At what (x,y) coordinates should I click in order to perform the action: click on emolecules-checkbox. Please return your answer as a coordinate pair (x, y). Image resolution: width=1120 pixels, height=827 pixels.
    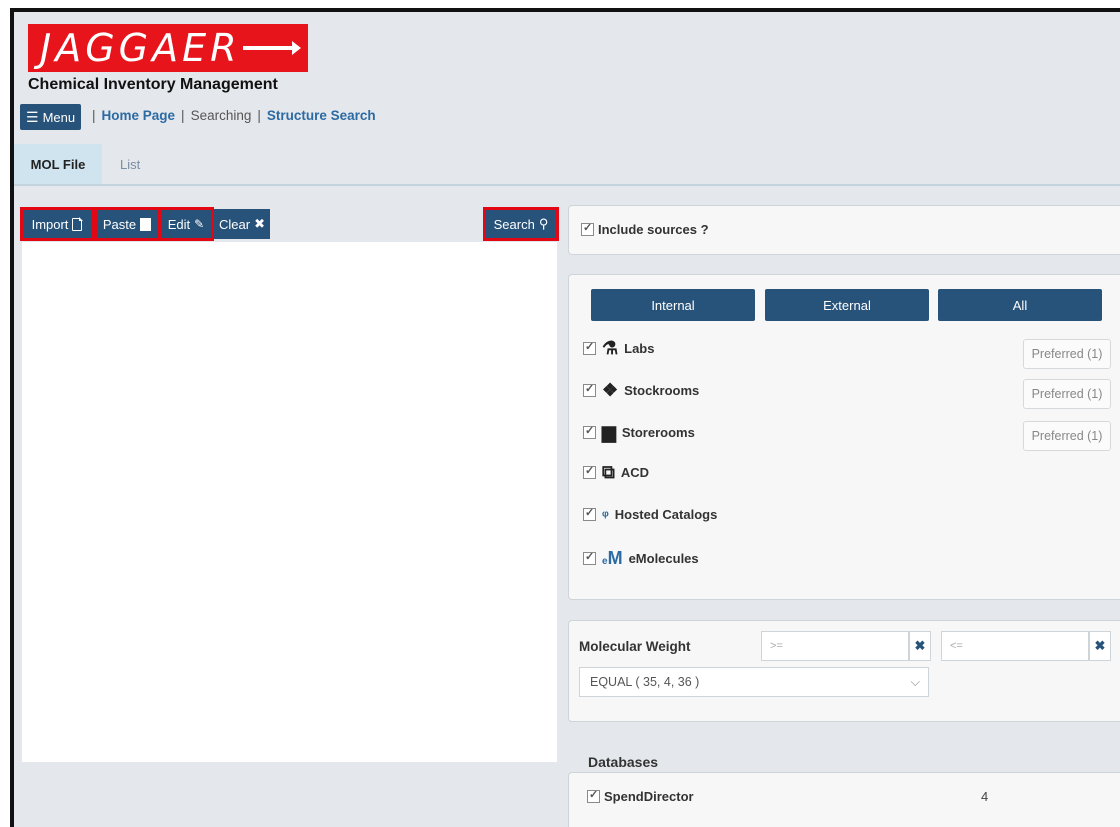
    Looking at the image, I should click on (589, 557).